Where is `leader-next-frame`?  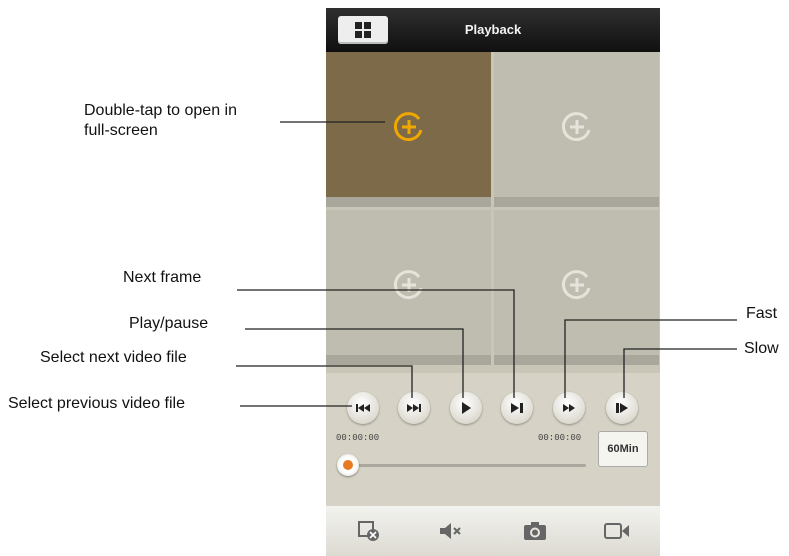 leader-next-frame is located at coordinates (376, 343).